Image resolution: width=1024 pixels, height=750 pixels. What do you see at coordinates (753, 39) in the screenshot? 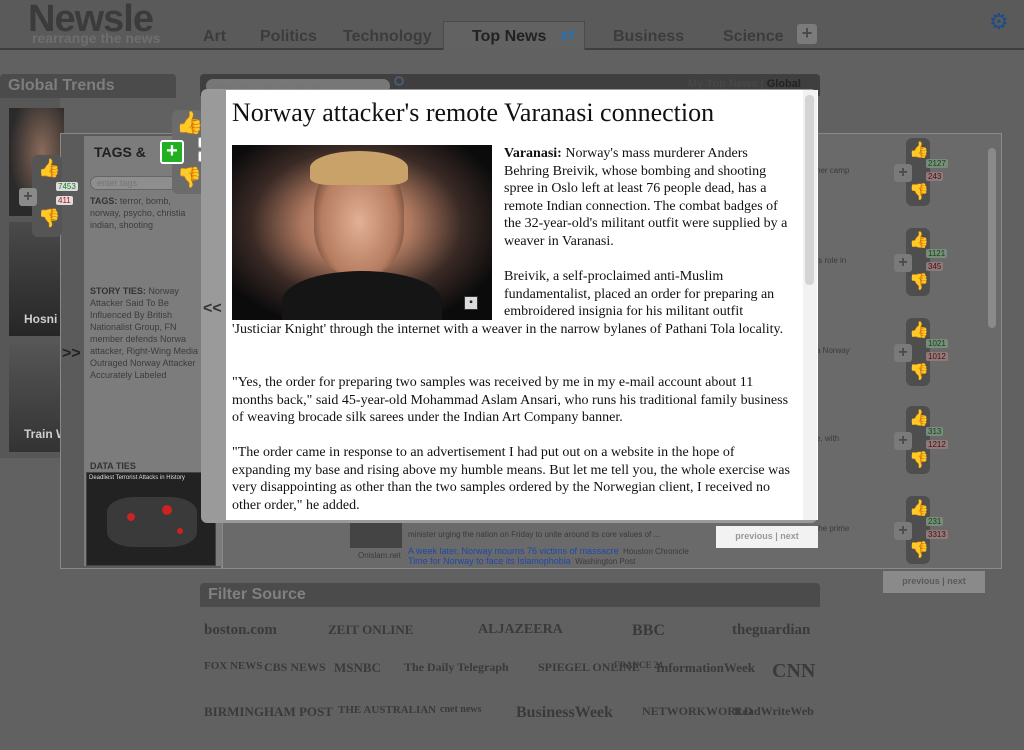
I see `tab-science: Science` at bounding box center [753, 39].